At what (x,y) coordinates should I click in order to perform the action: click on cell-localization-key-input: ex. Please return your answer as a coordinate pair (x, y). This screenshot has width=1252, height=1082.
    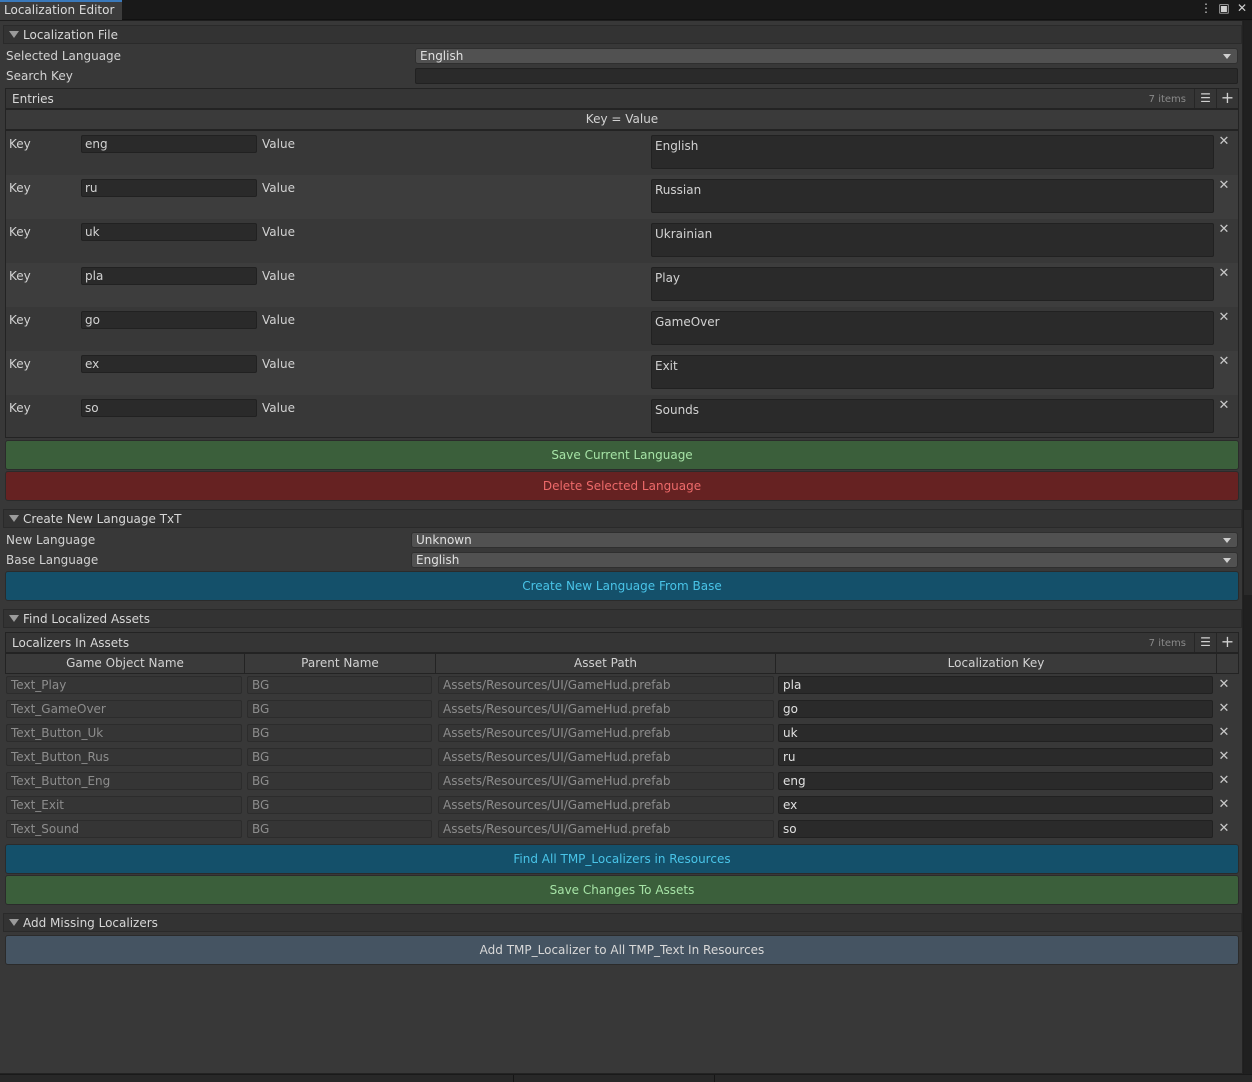
    Looking at the image, I should click on (995, 805).